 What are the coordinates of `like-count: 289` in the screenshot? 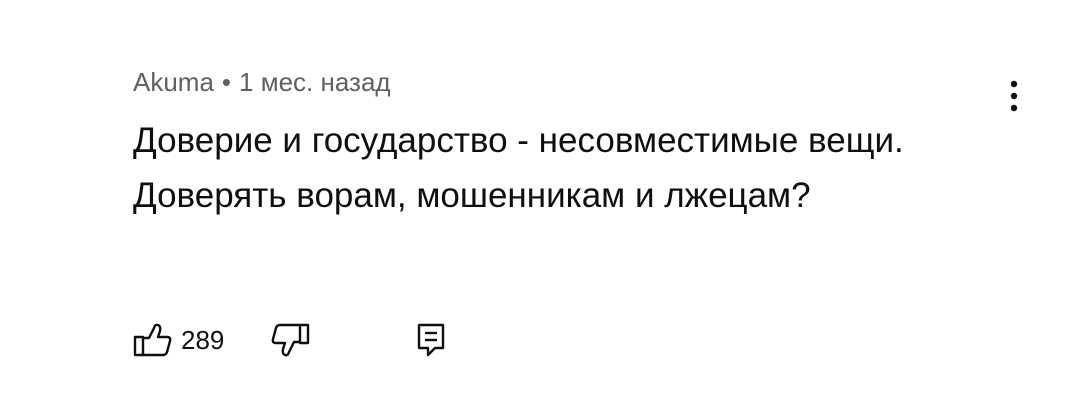 It's located at (203, 340).